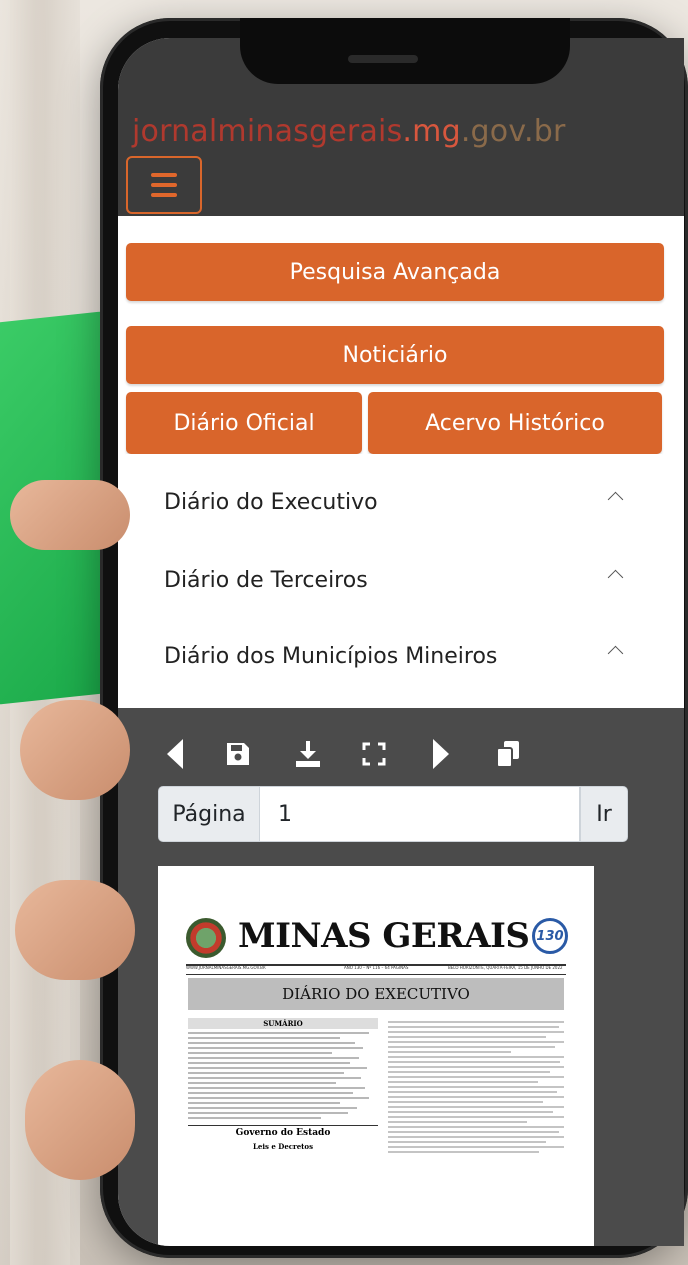 This screenshot has height=1265, width=688. I want to click on accordion-label: Diário do Executivo, so click(271, 502).